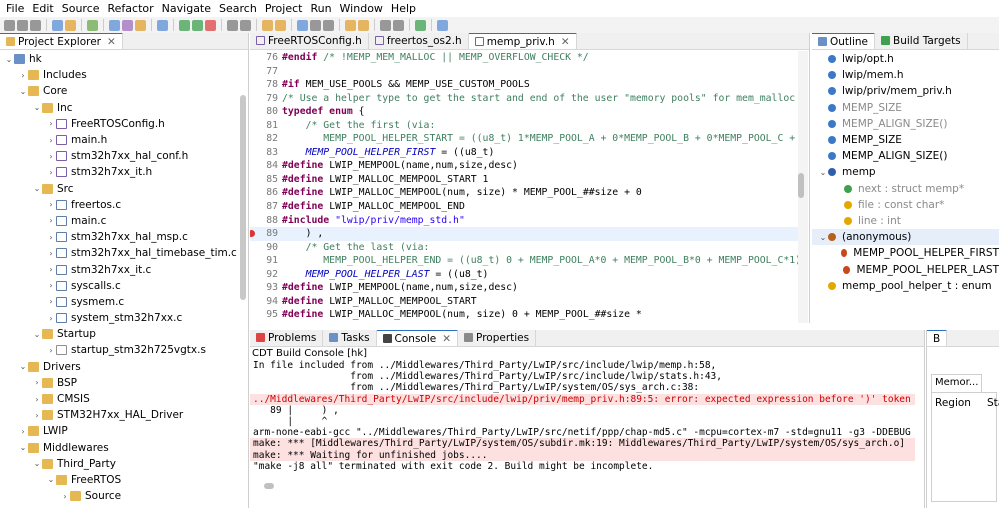  I want to click on outline-item: lwip/mem.h, so click(905, 75).